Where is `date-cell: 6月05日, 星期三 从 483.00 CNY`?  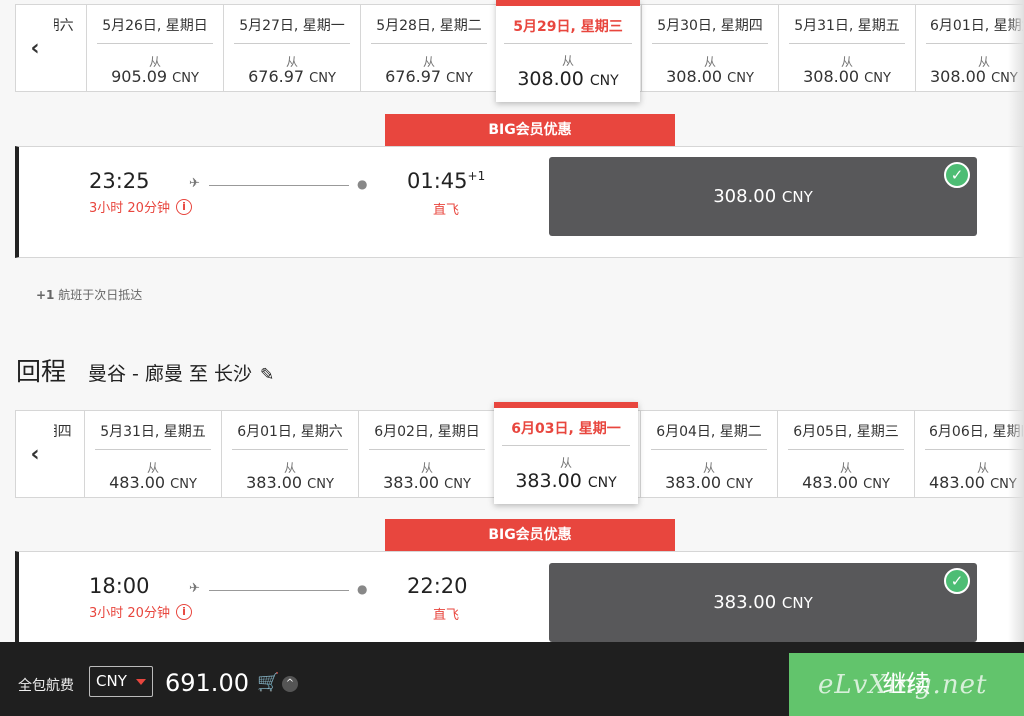 date-cell: 6月05日, 星期三 从 483.00 CNY is located at coordinates (845, 454).